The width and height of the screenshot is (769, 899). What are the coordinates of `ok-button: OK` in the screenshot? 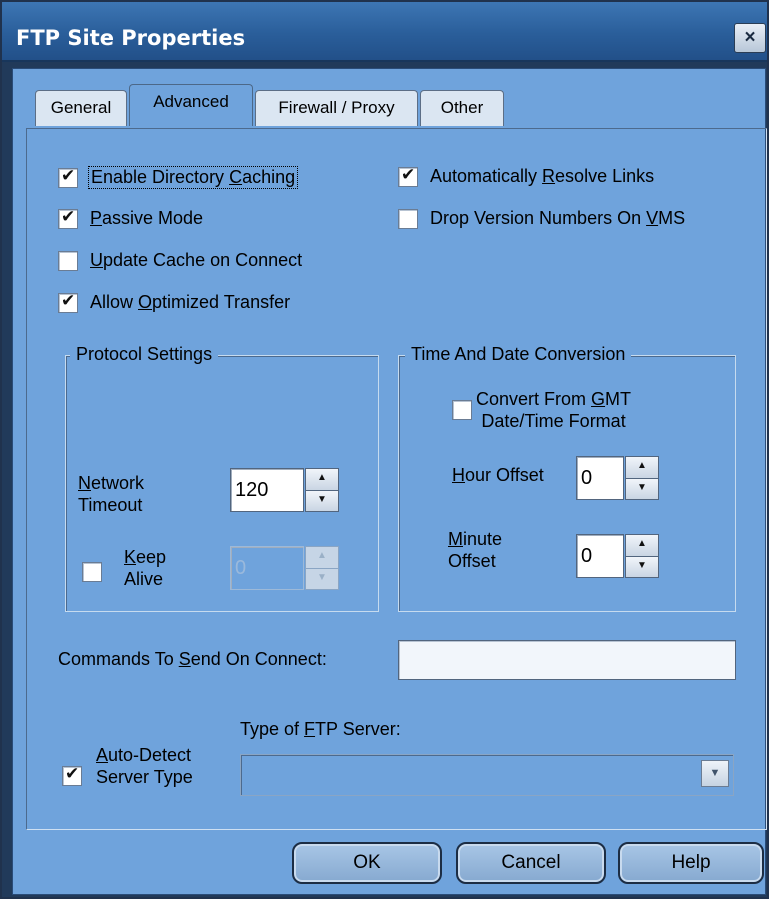 It's located at (367, 863).